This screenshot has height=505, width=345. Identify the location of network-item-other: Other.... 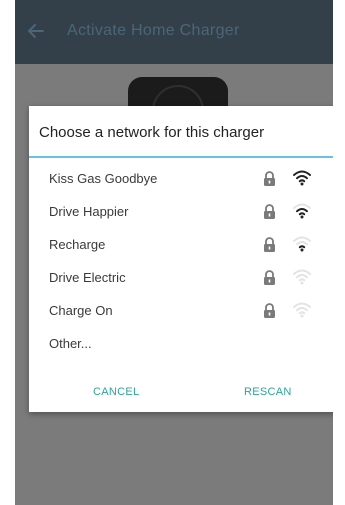
(181, 343).